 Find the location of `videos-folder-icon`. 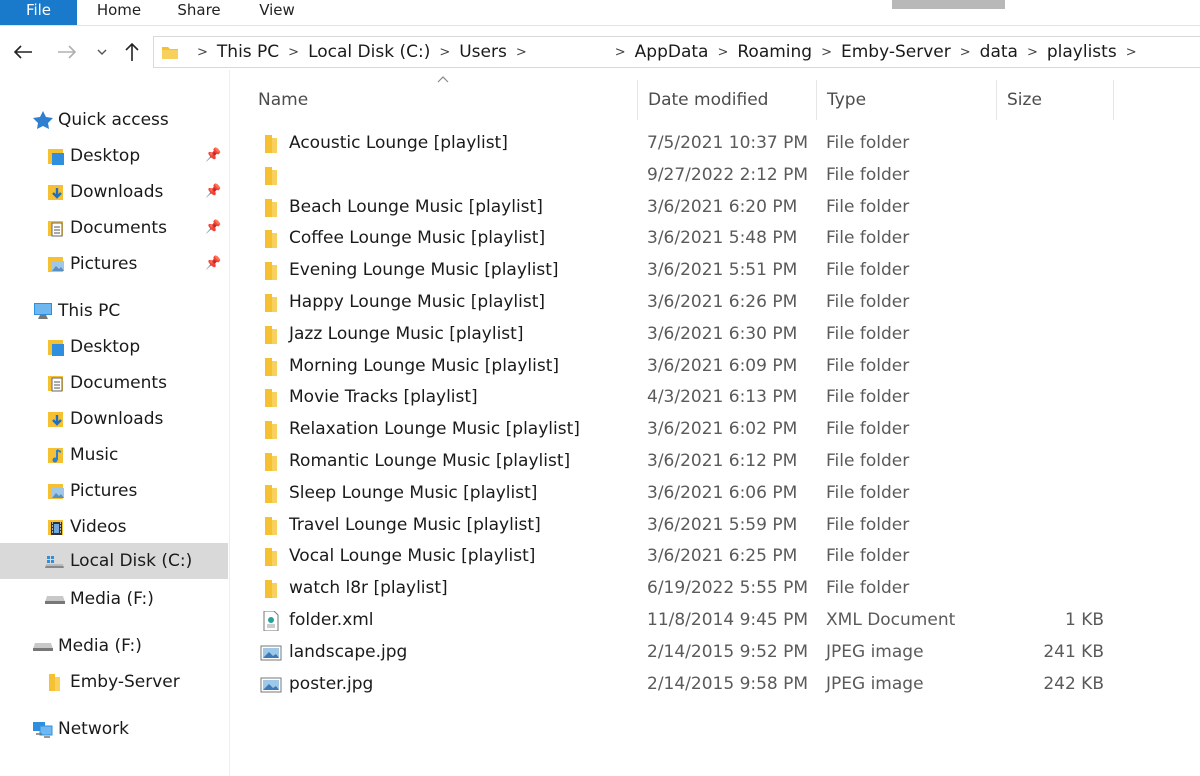

videos-folder-icon is located at coordinates (55, 527).